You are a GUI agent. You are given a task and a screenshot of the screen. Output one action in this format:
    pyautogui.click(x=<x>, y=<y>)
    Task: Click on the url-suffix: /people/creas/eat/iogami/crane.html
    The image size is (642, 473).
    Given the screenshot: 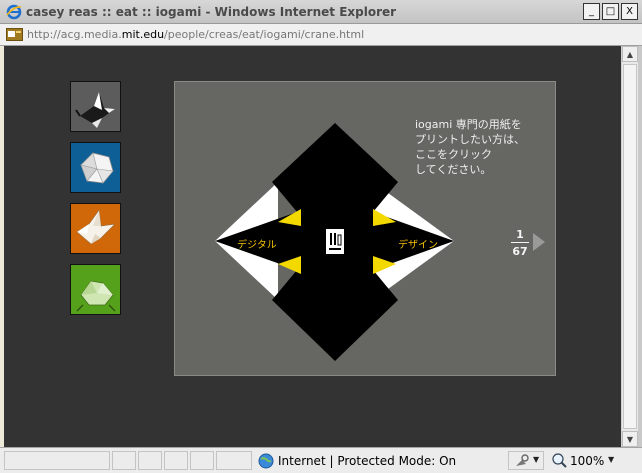 What is the action you would take?
    pyautogui.click(x=264, y=34)
    